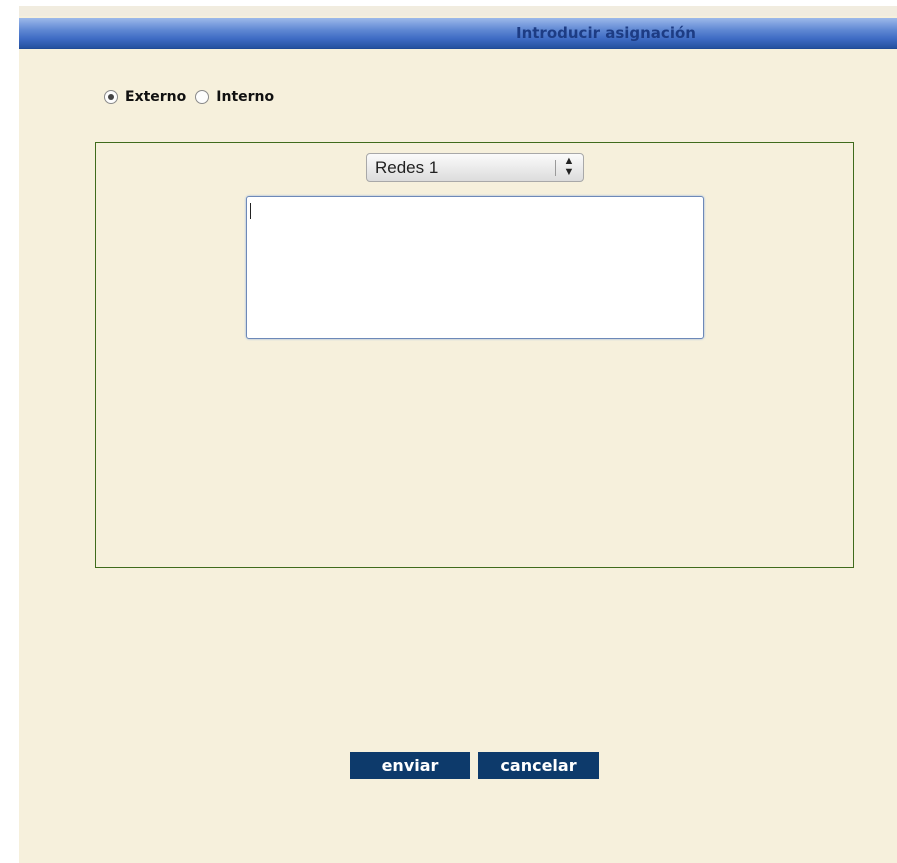 Image resolution: width=897 pixels, height=863 pixels. What do you see at coordinates (569, 166) in the screenshot?
I see `select-arrows-icon: ▲ ▼` at bounding box center [569, 166].